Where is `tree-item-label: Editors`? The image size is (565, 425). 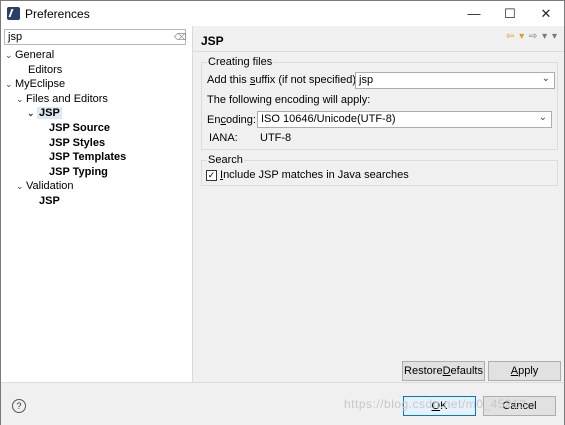
tree-item-label: Editors is located at coordinates (45, 70).